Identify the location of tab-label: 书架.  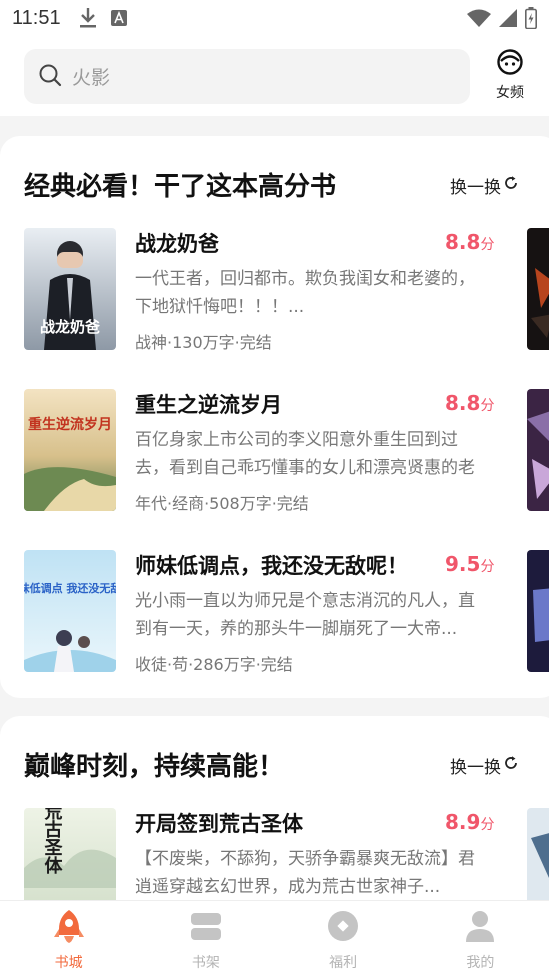
(205, 963).